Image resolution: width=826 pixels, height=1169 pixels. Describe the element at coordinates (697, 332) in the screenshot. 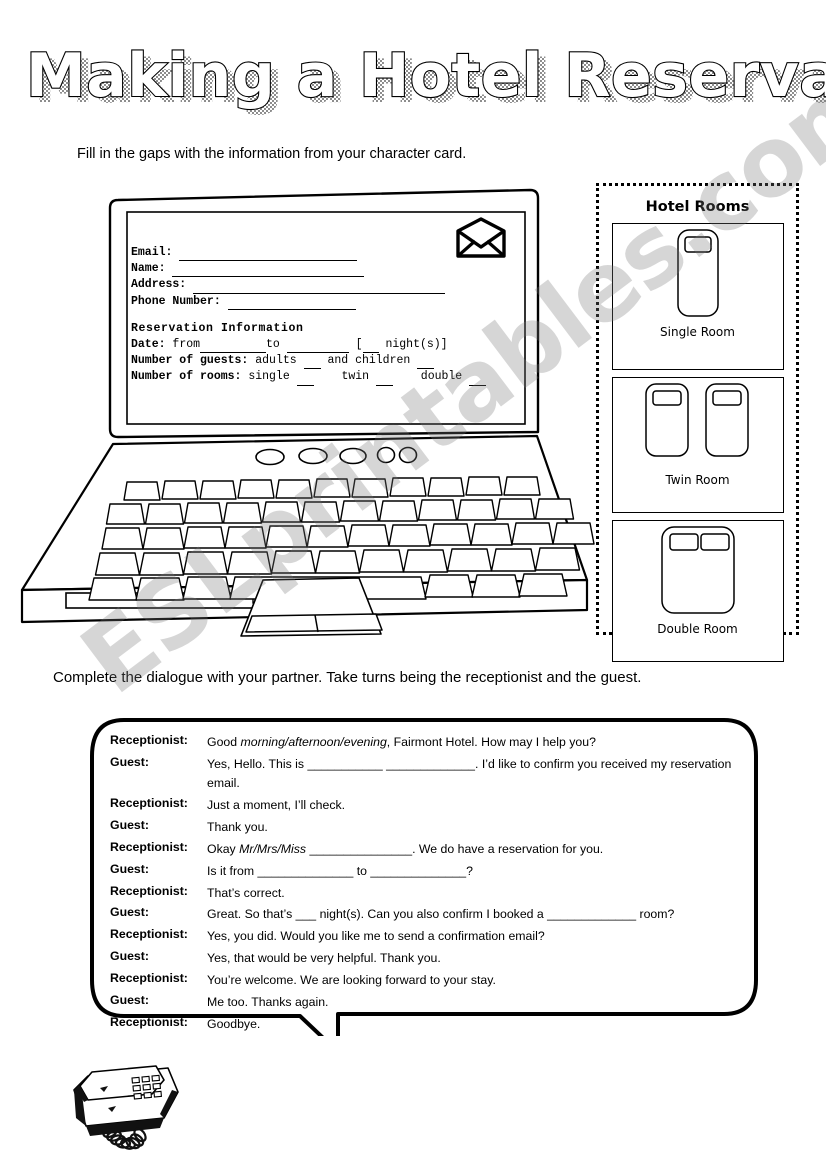

I see `room-label-single: Single Room` at that location.